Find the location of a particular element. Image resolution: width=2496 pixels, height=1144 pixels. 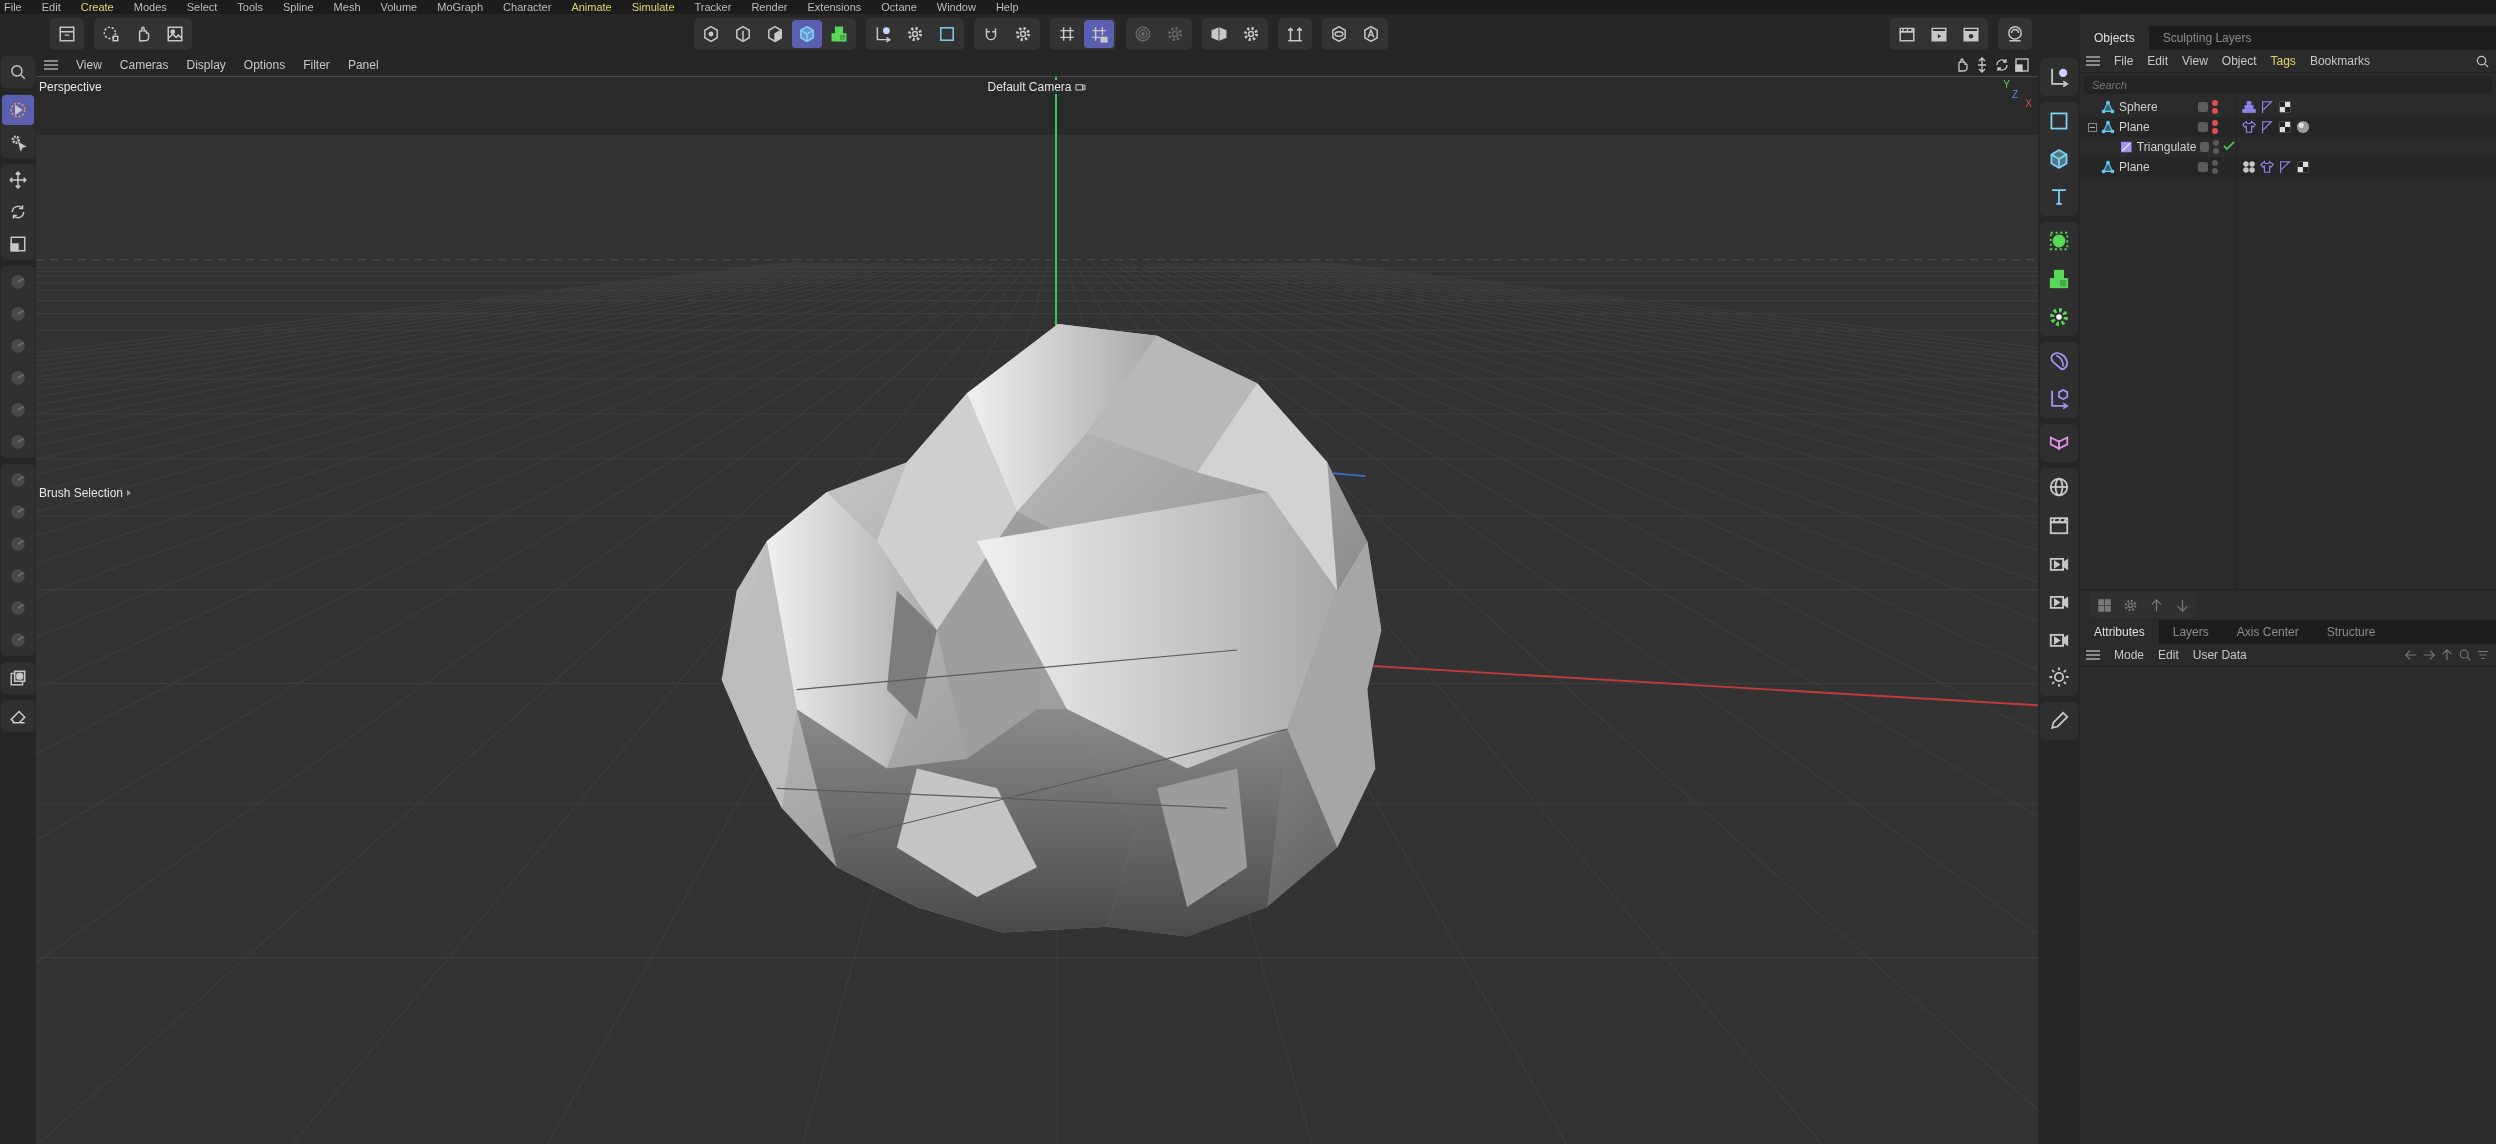

checker-icon is located at coordinates (2303, 167).